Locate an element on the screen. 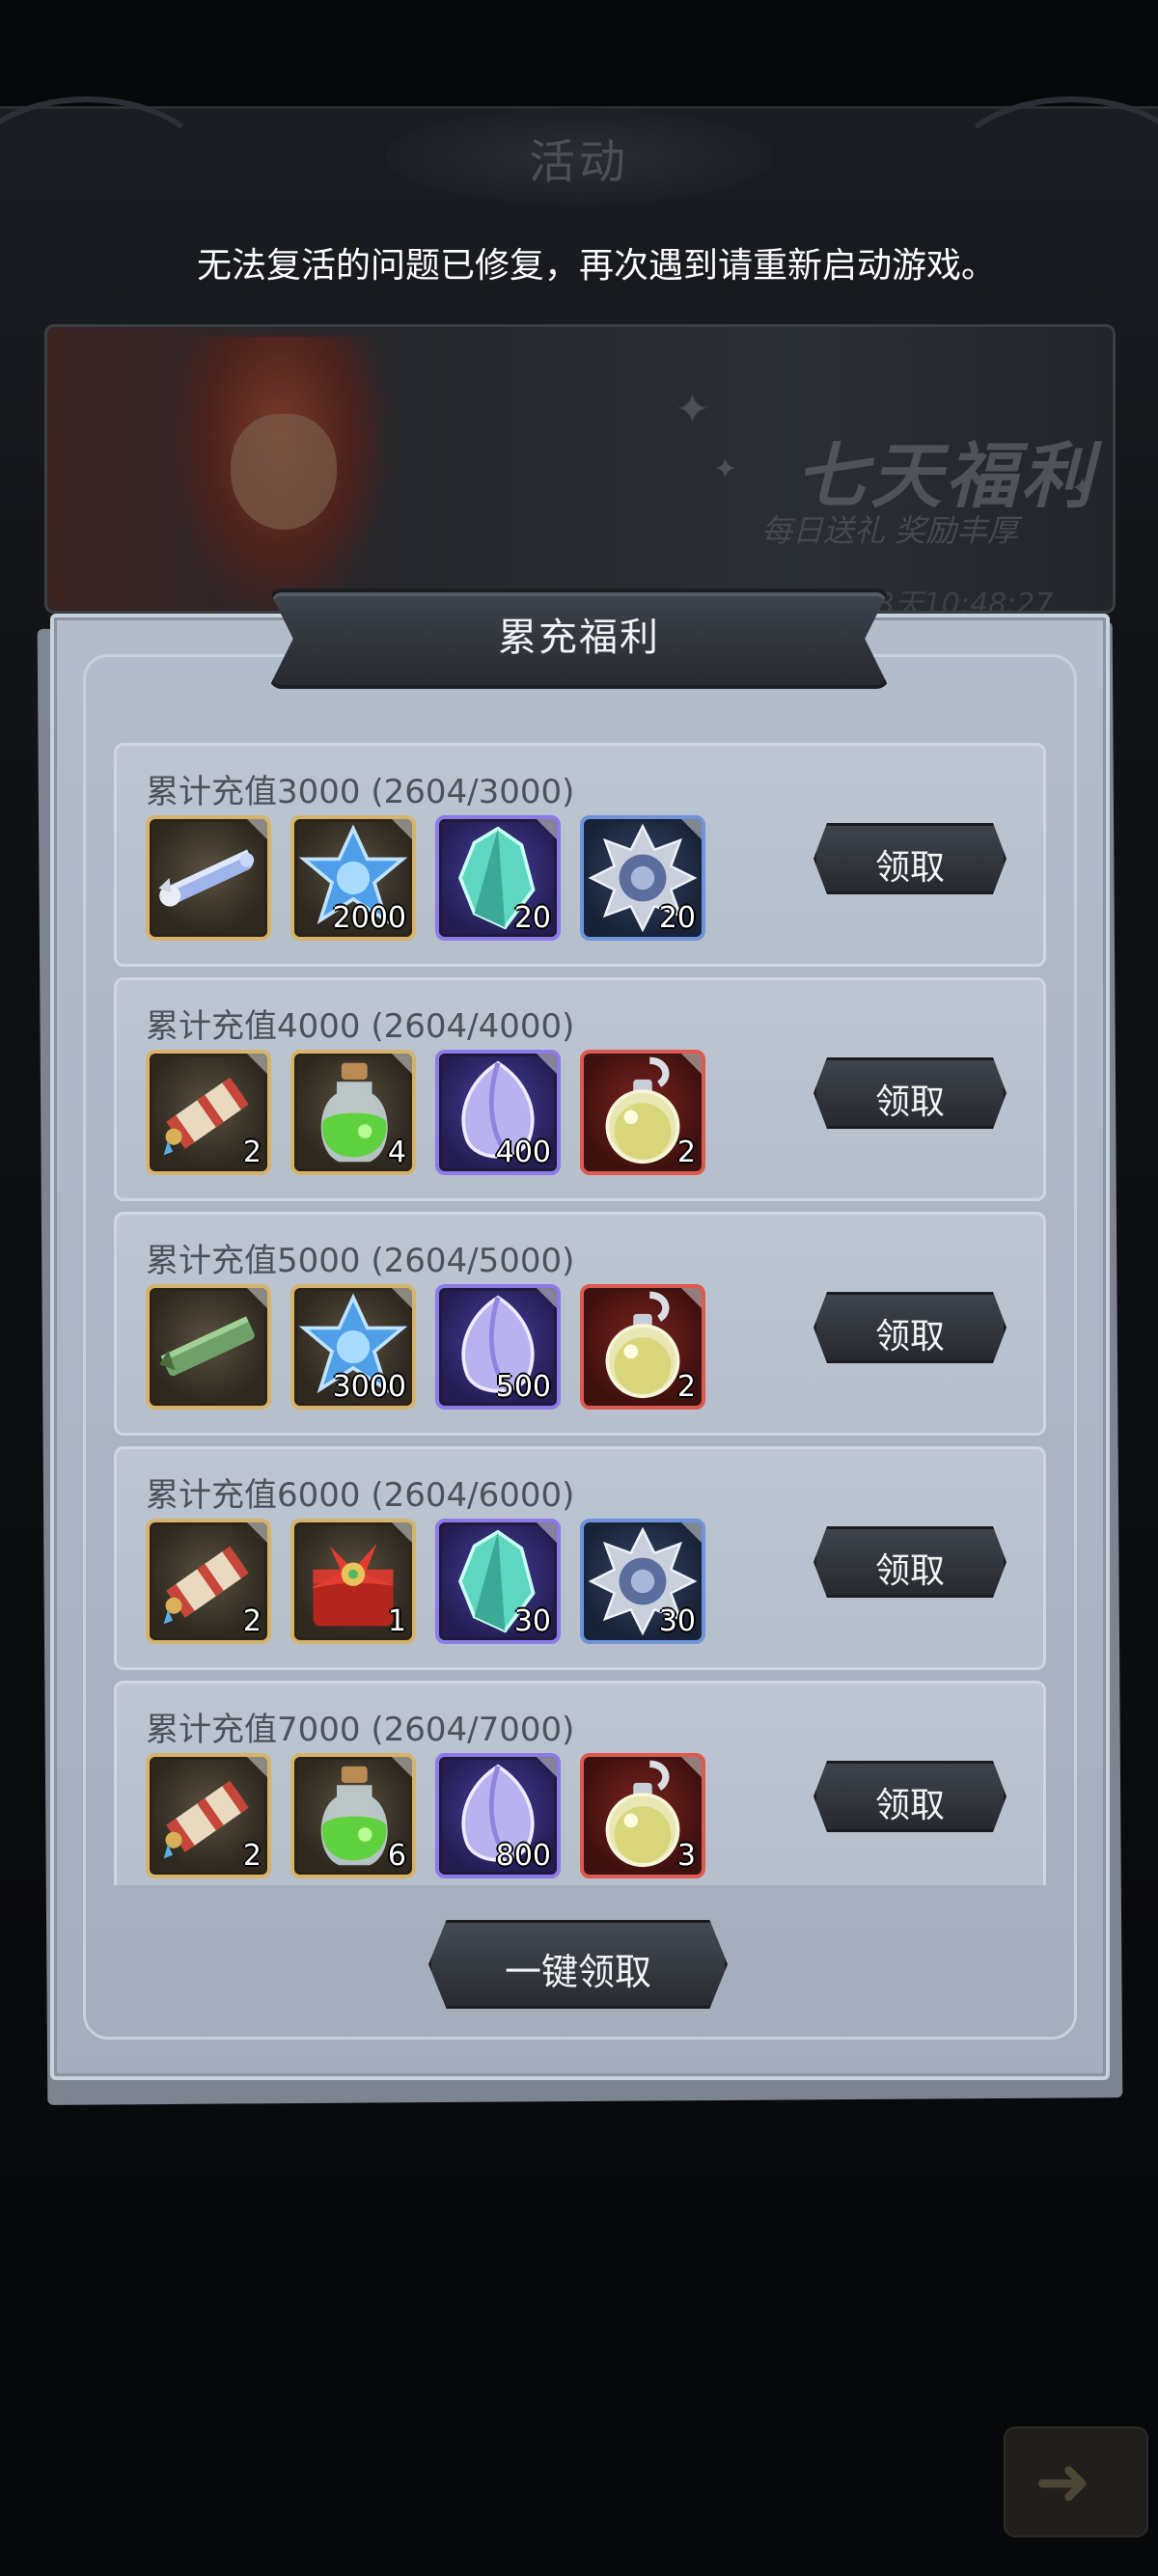 This screenshot has width=1158, height=2576. item-count: 2000 is located at coordinates (369, 918).